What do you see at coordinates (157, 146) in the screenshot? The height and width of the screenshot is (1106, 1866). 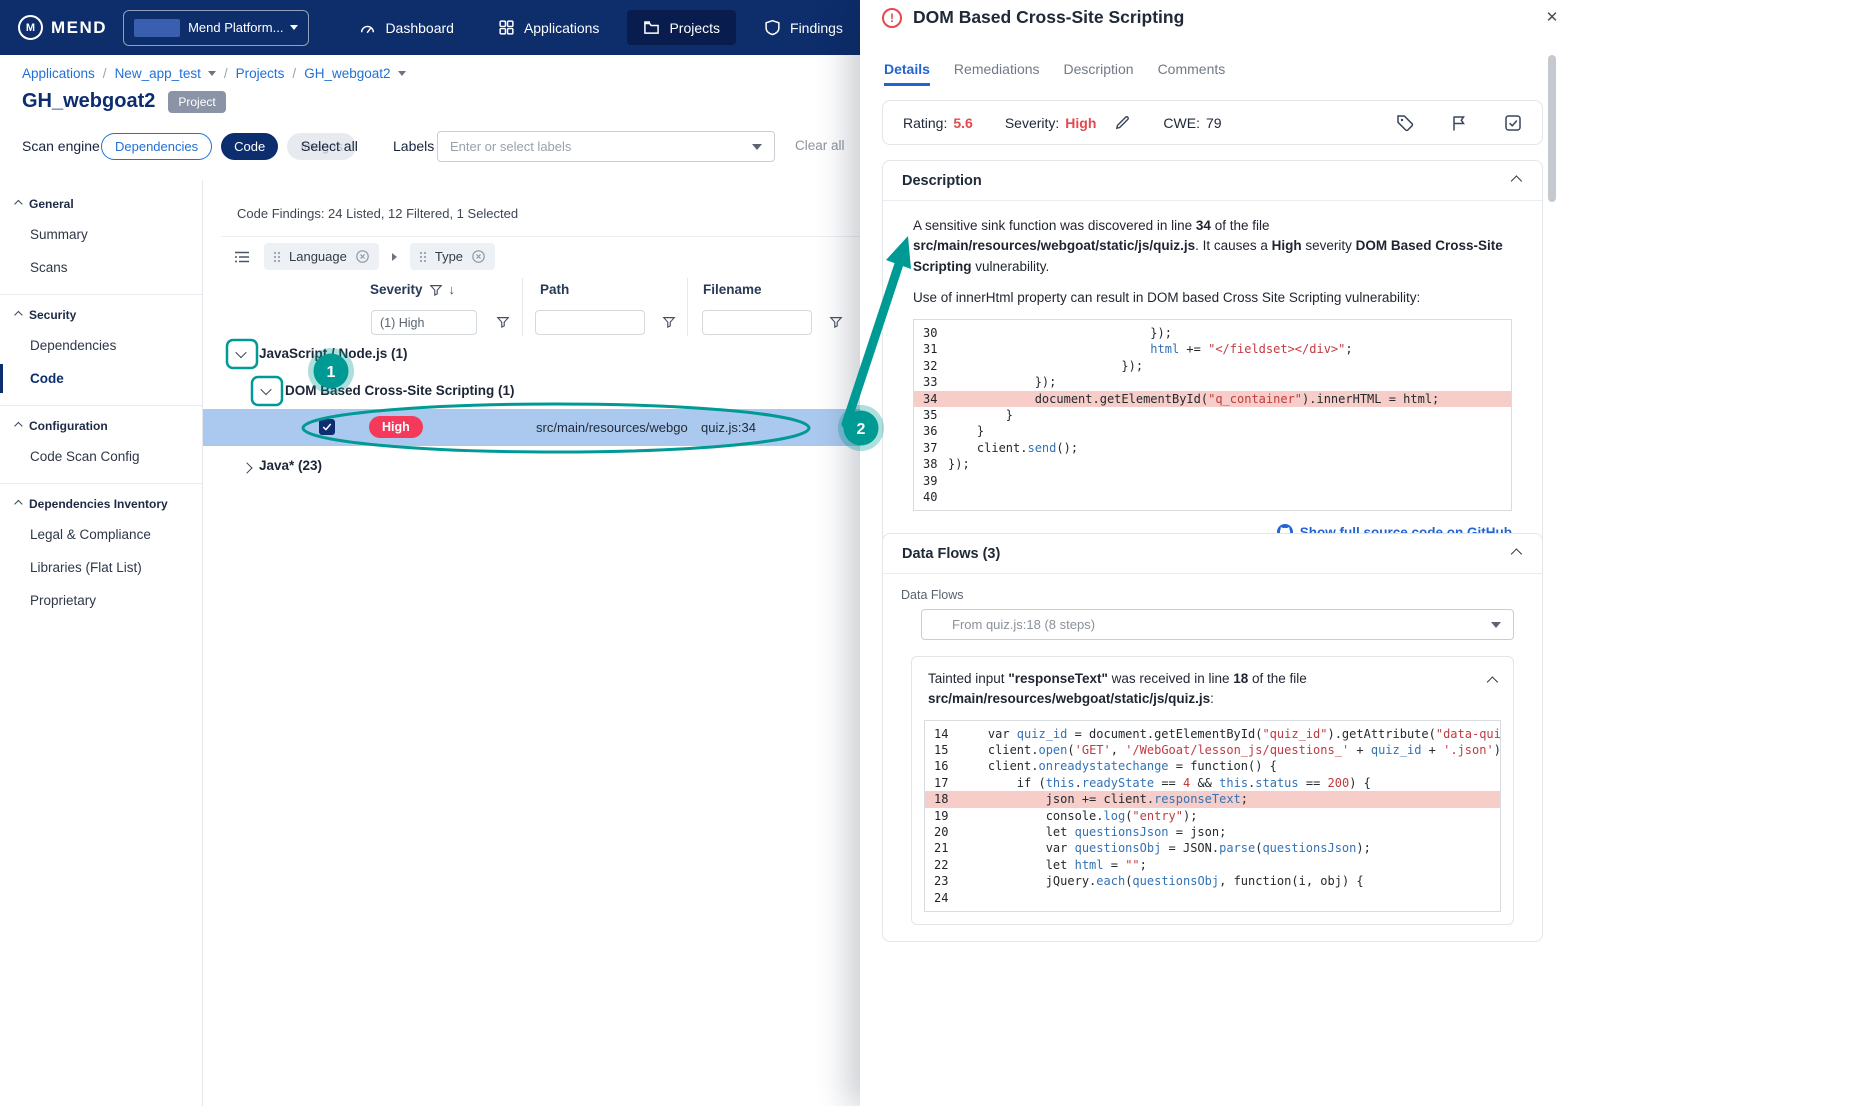 I see `engine-pill-dependencies: Dependencies` at bounding box center [157, 146].